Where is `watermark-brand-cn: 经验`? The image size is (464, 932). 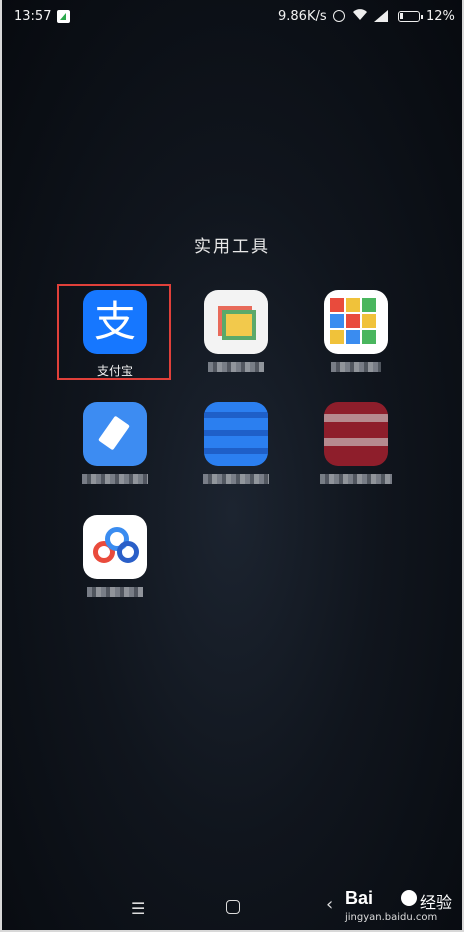
watermark-brand-cn: 经验 is located at coordinates (436, 902).